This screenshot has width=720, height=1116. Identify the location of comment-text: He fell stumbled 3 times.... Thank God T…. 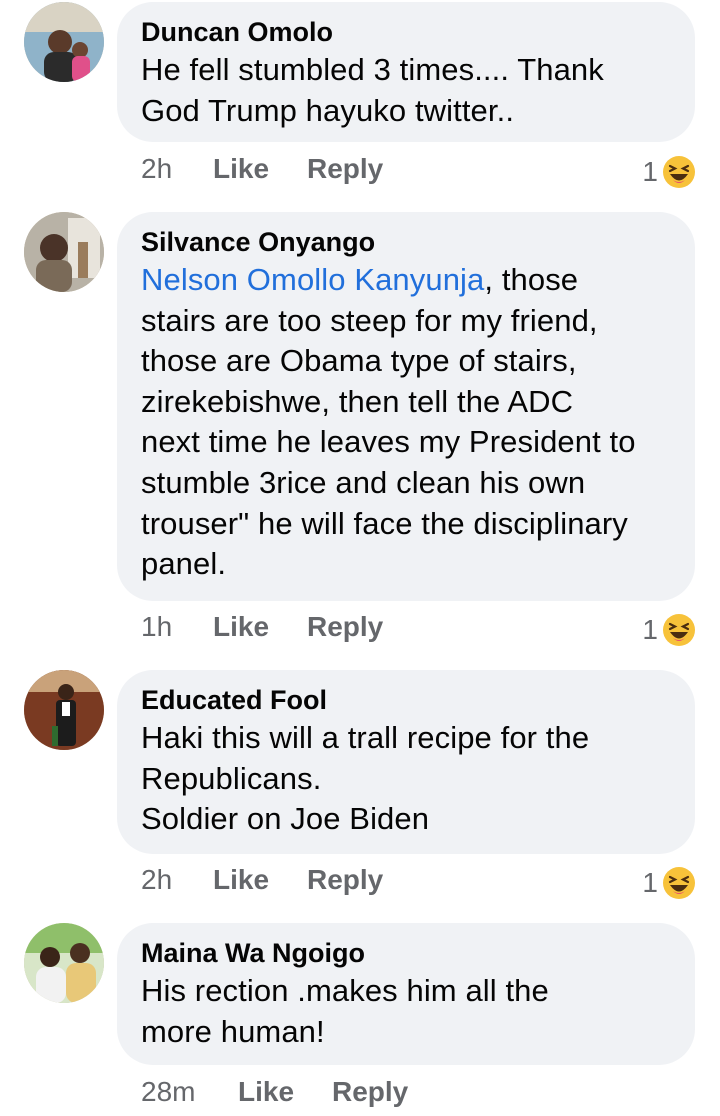
(372, 90).